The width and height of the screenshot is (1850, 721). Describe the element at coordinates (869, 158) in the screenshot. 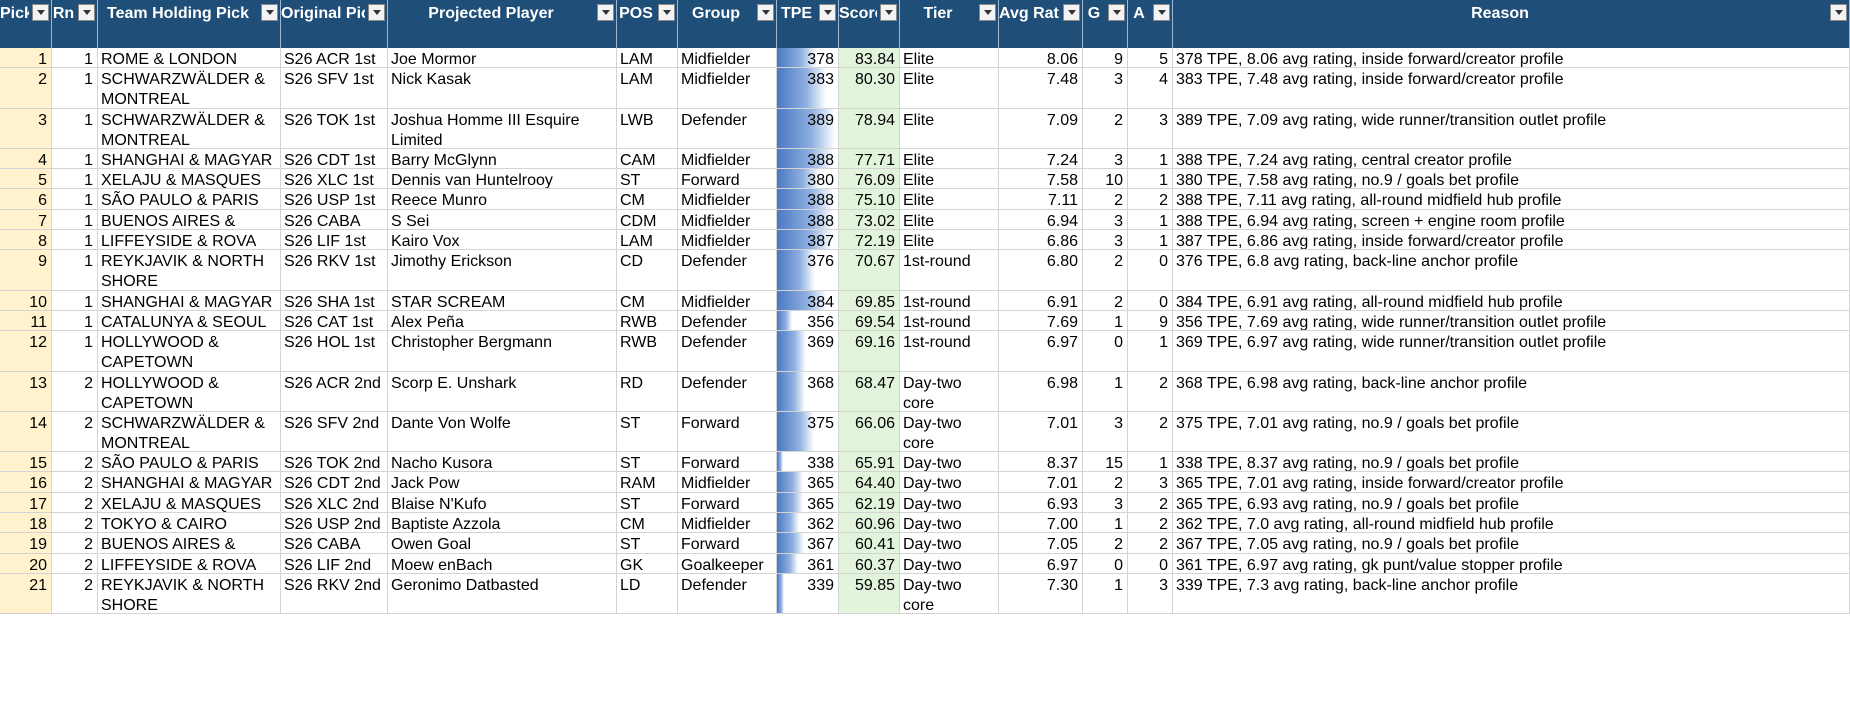

I see `cell-score: 77.71` at that location.